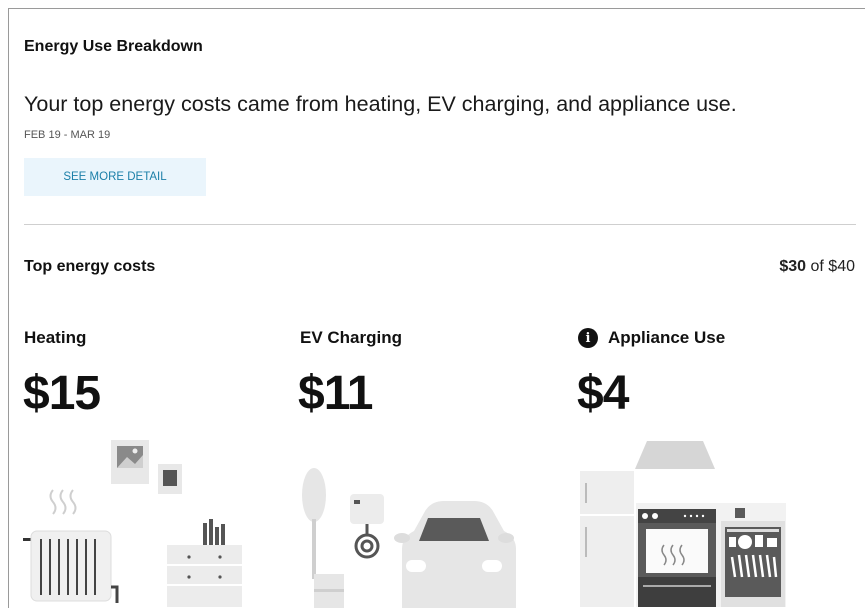 Image resolution: width=865 pixels, height=608 pixels. I want to click on top-costs-title: Top energy costs, so click(90, 266).